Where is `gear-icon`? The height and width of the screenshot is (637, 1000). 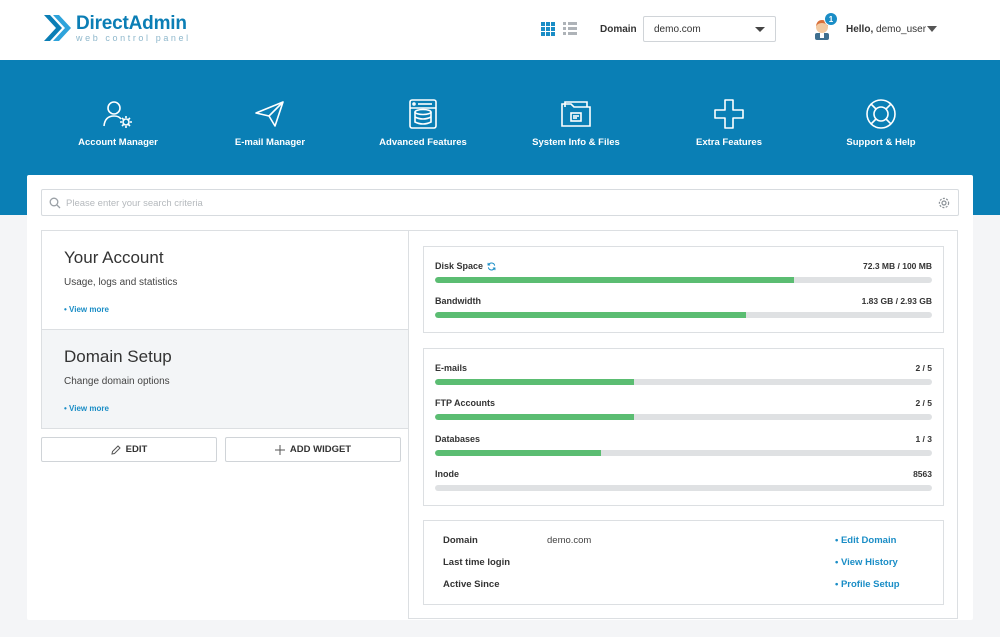 gear-icon is located at coordinates (944, 203).